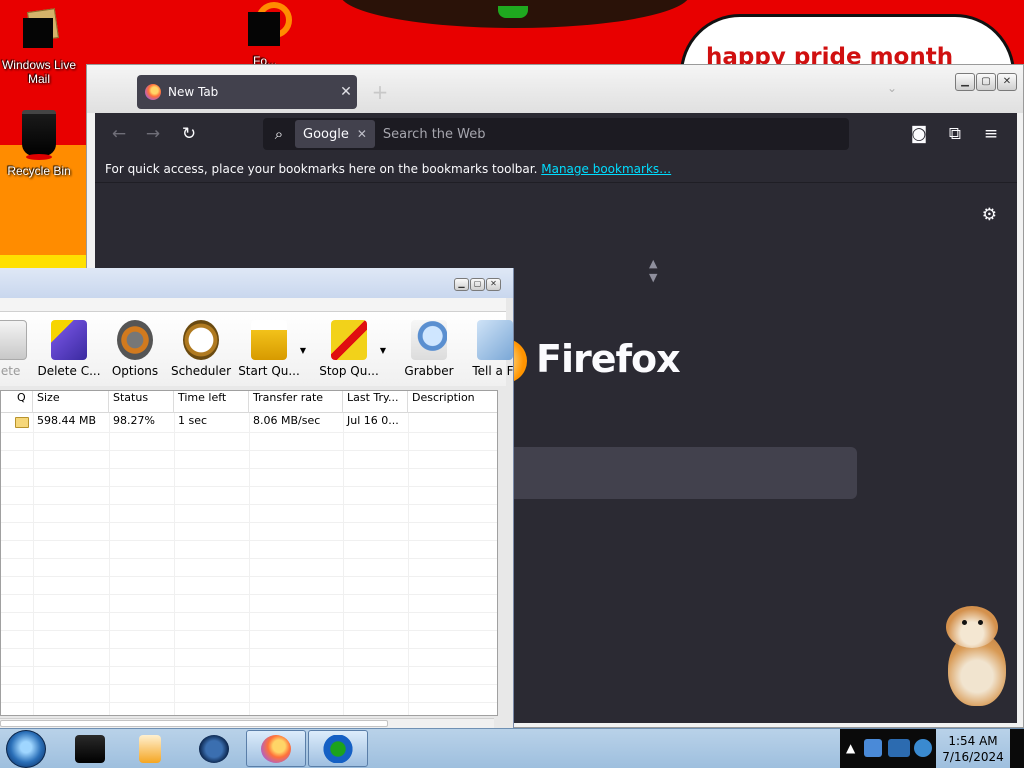 The height and width of the screenshot is (768, 1024). I want to click on column-header-time-left: Time left, so click(211, 402).